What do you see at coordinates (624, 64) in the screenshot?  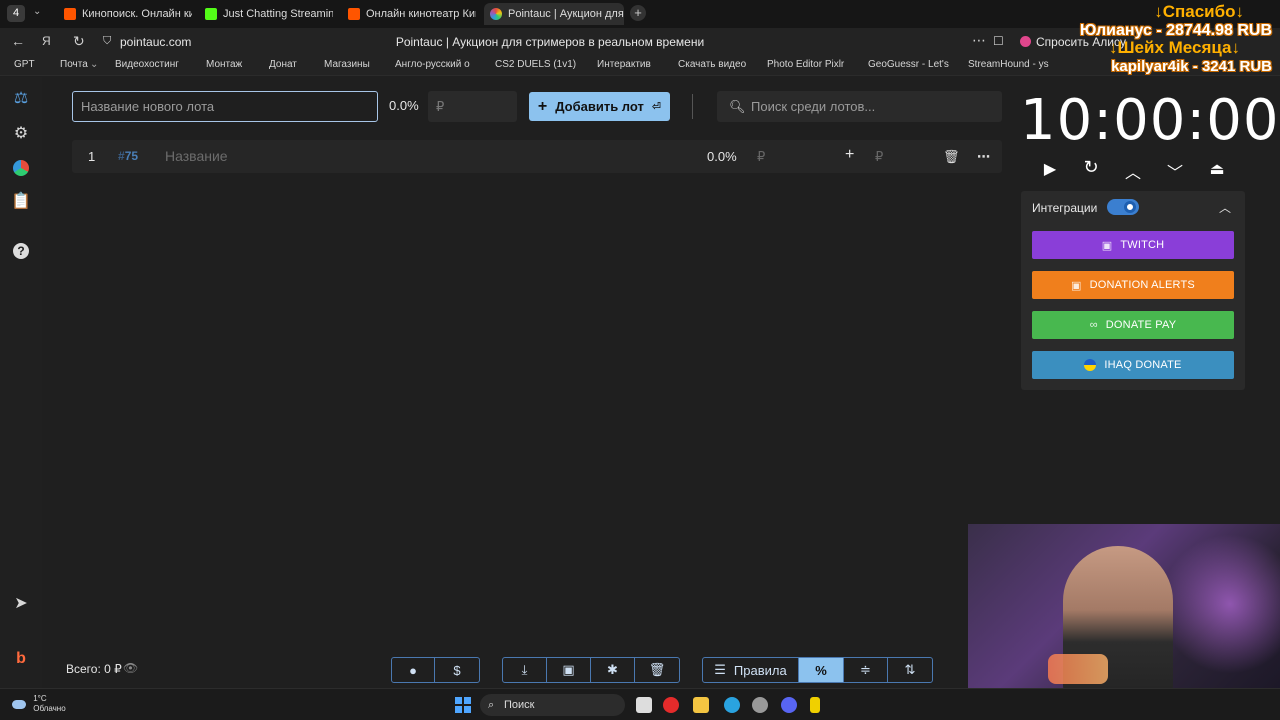 I see `bookmark-item: Интерактив` at bounding box center [624, 64].